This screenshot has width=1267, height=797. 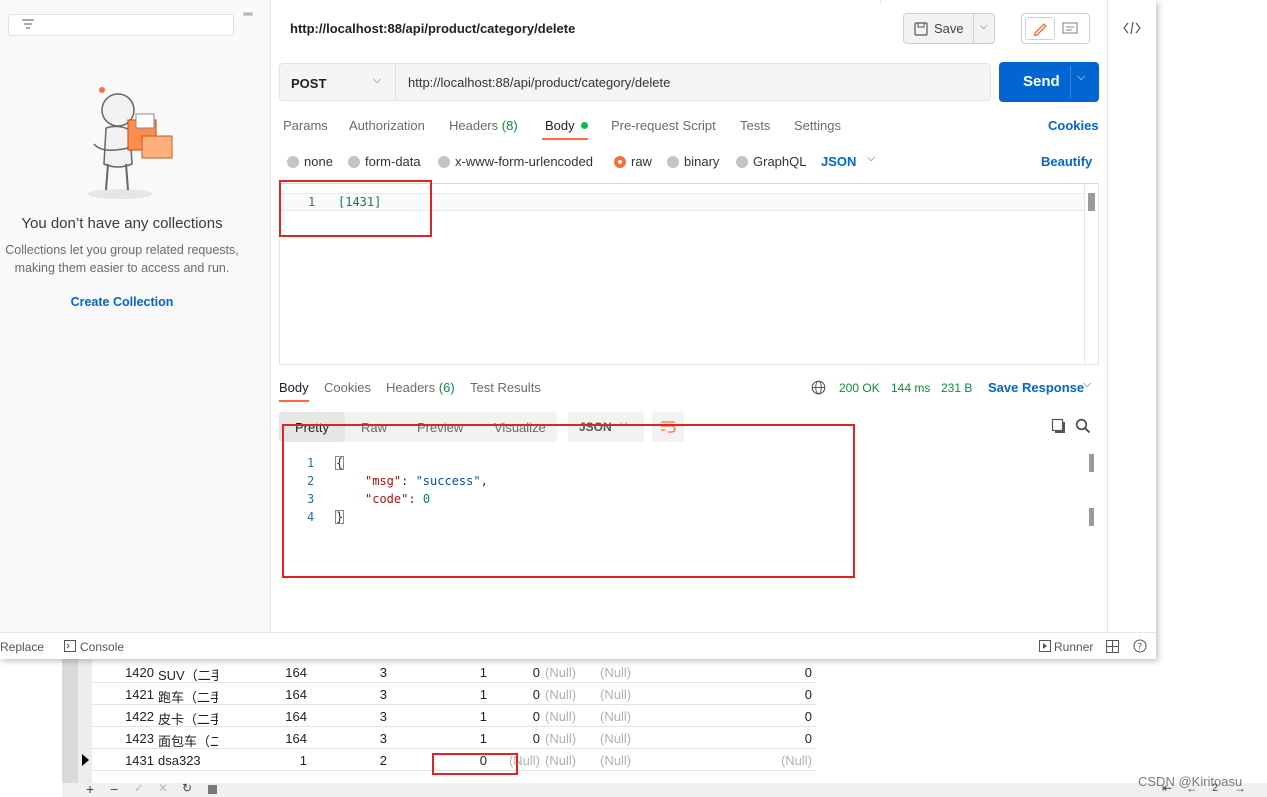 What do you see at coordinates (377, 80) in the screenshot?
I see `method-dropdown-icon: ⌵` at bounding box center [377, 80].